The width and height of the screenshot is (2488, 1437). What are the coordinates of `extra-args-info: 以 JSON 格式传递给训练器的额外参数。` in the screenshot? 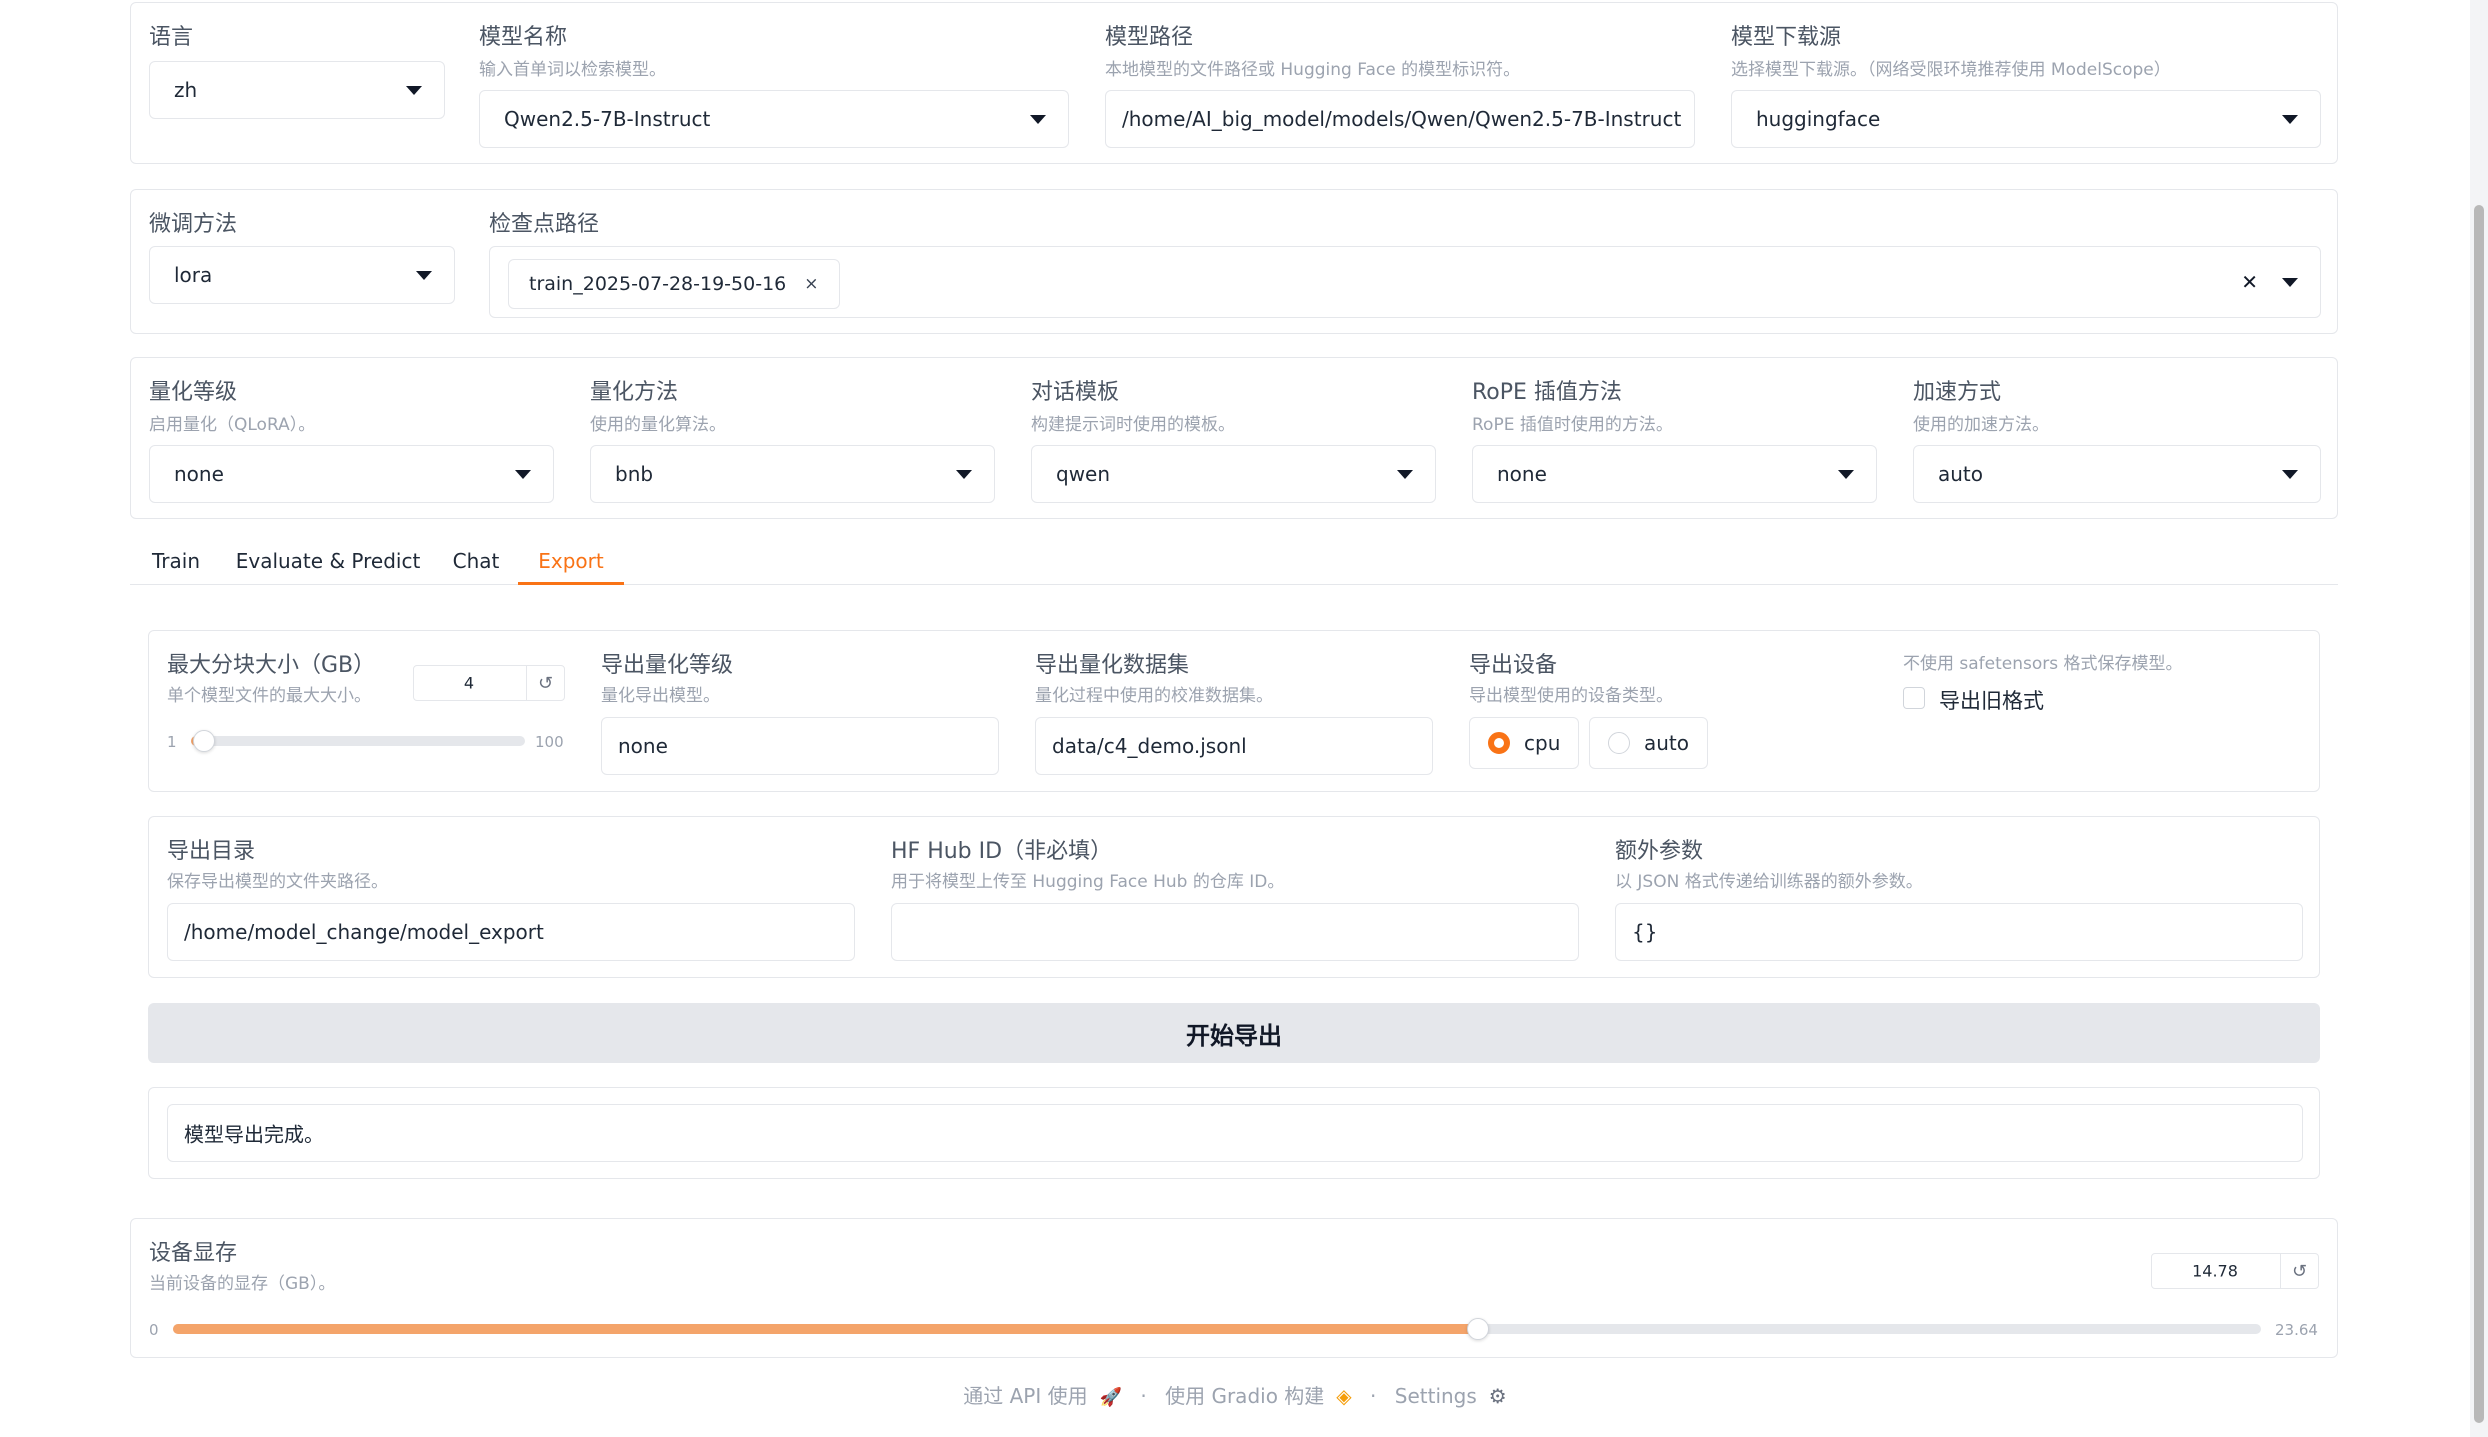 It's located at (1769, 882).